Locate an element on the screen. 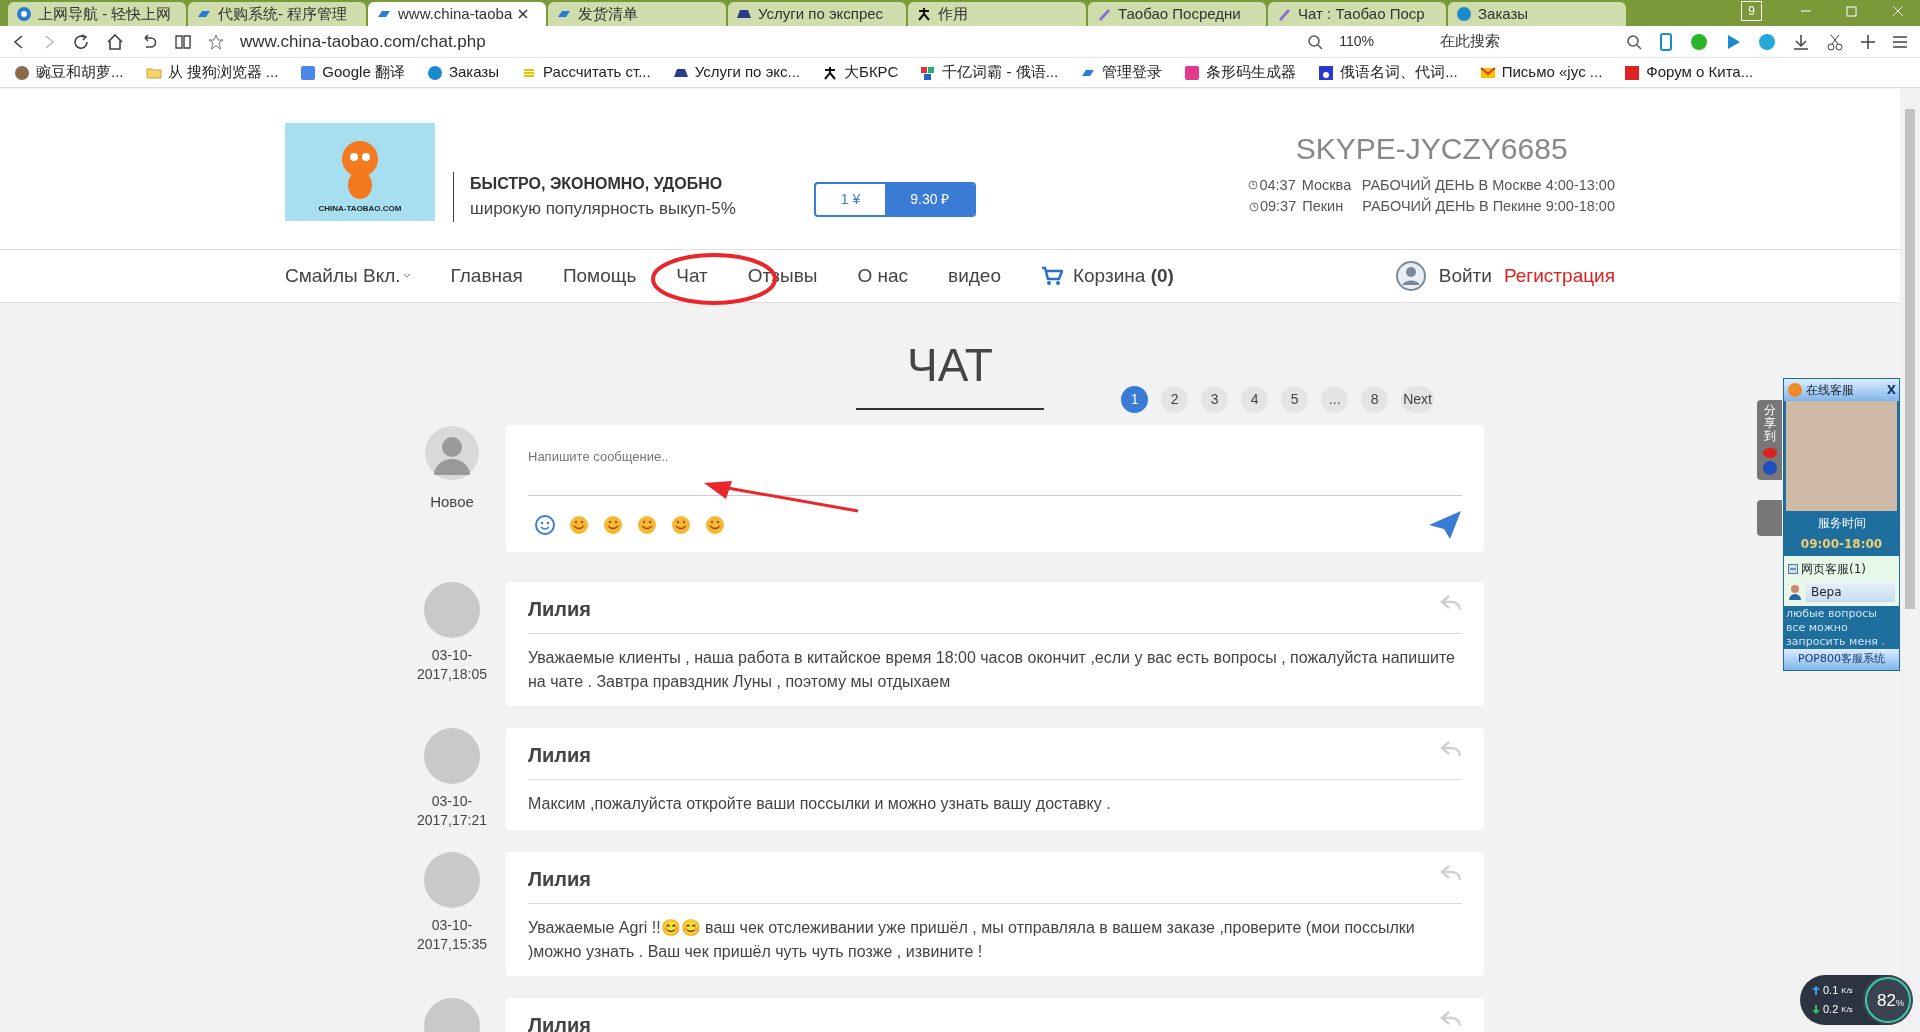  nav-link: Главная is located at coordinates (486, 276).